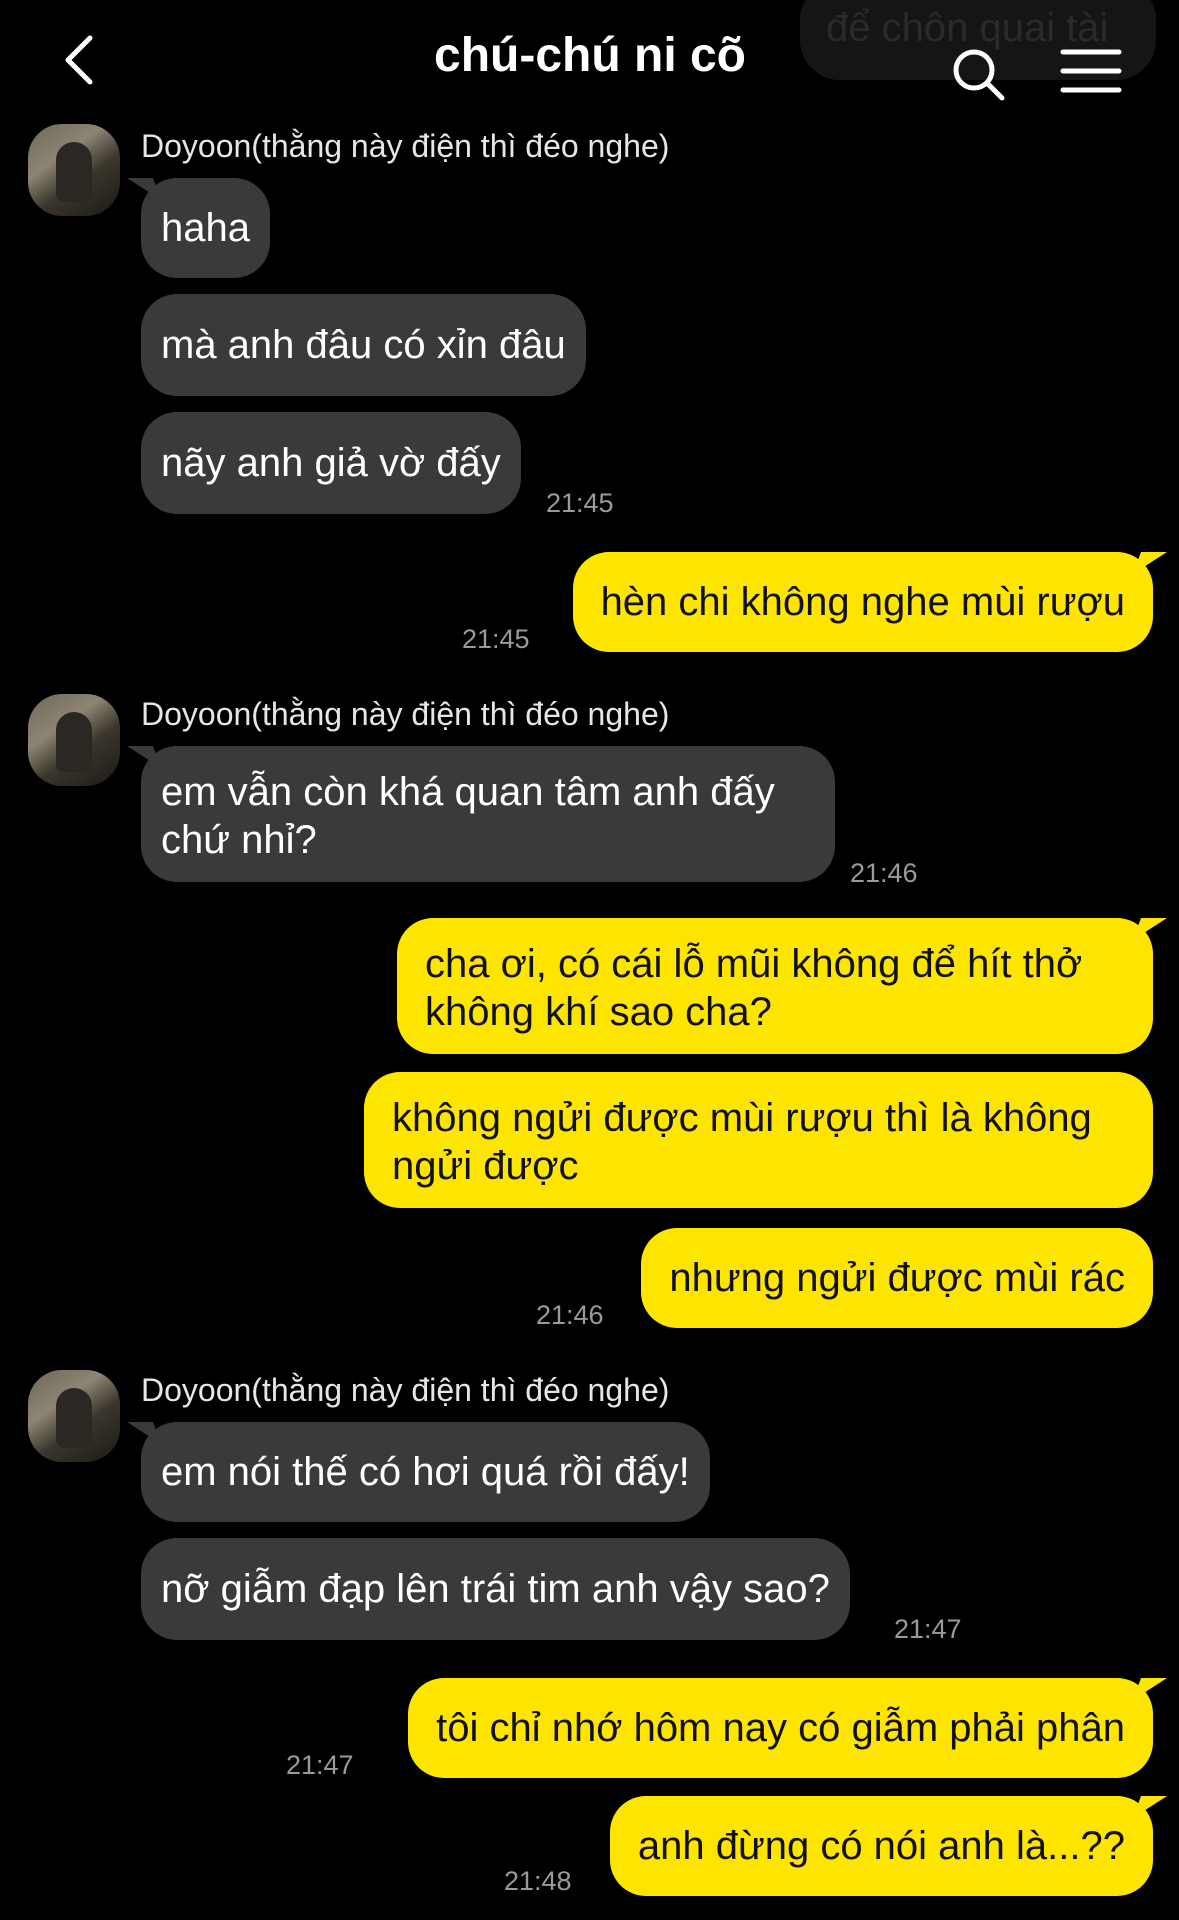 This screenshot has width=1179, height=1920. Describe the element at coordinates (780, 1728) in the screenshot. I see `outgoing-message: tôi chỉ nhớ hôm nay có giẫm phải phân` at that location.